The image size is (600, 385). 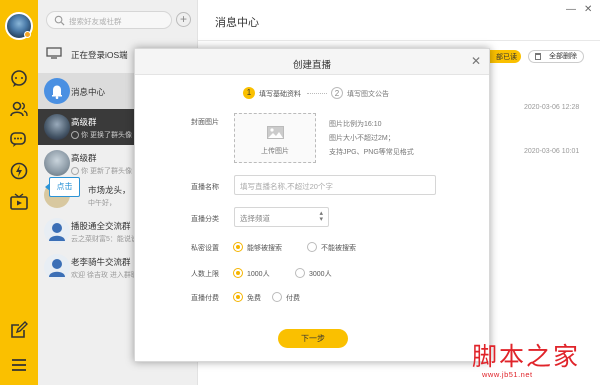 I want to click on radio-label: 付费, so click(x=293, y=298).